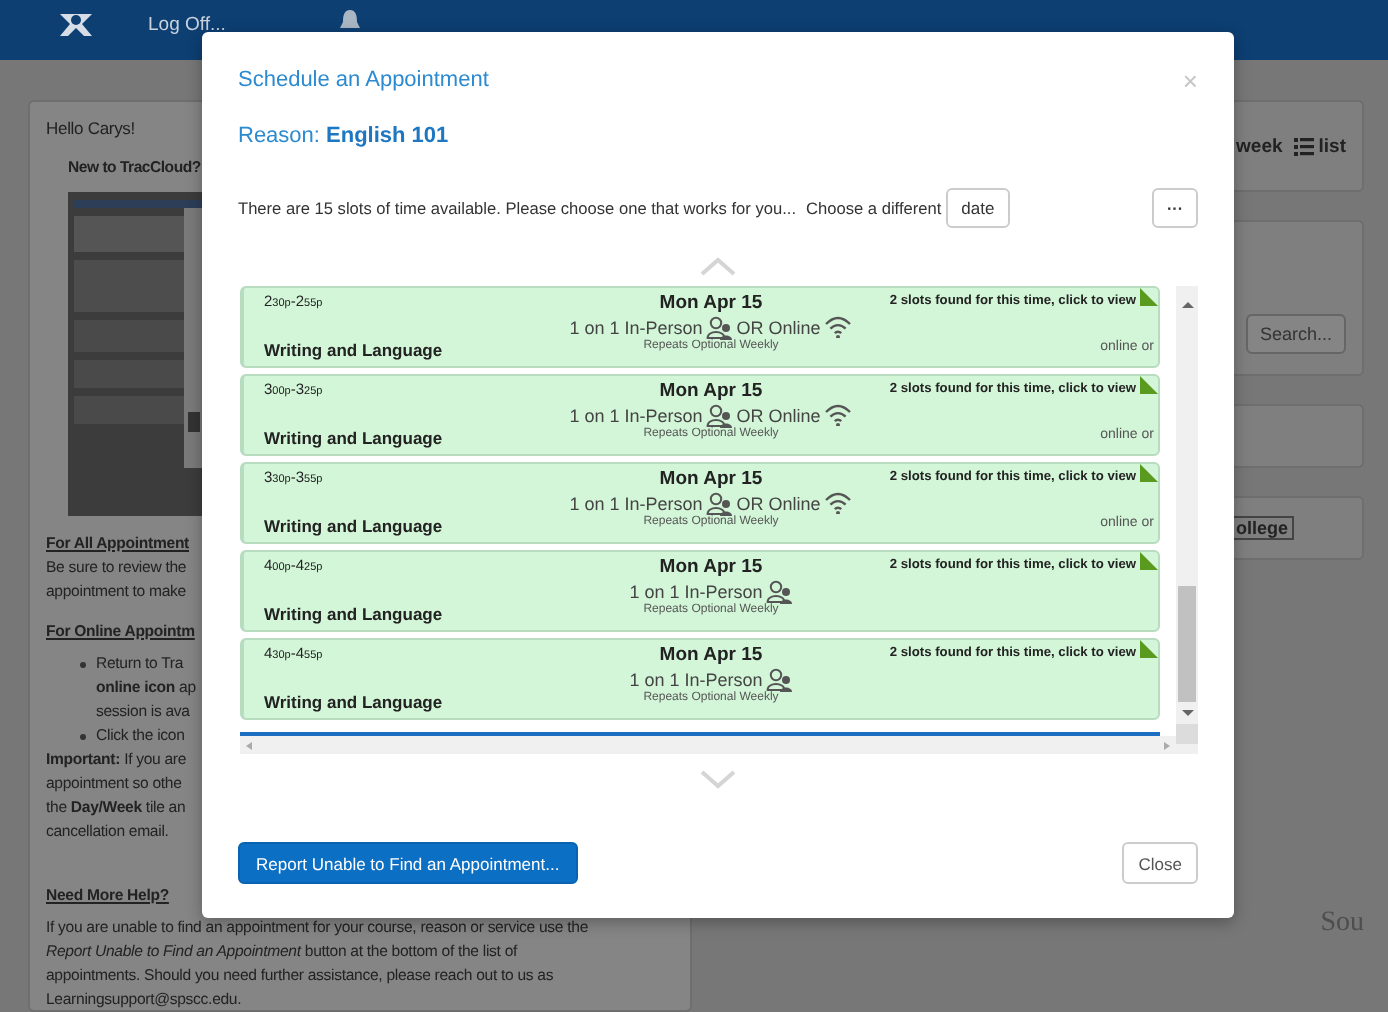 Image resolution: width=1388 pixels, height=1012 pixels. I want to click on date-button: date, so click(978, 208).